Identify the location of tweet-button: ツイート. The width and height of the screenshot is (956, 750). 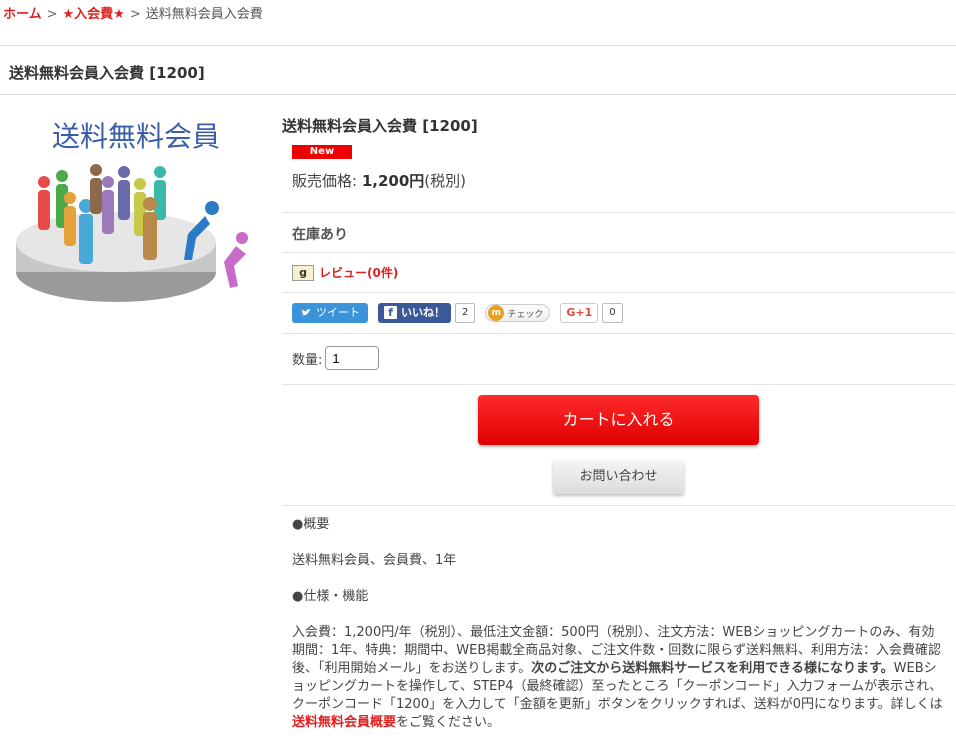
(330, 313).